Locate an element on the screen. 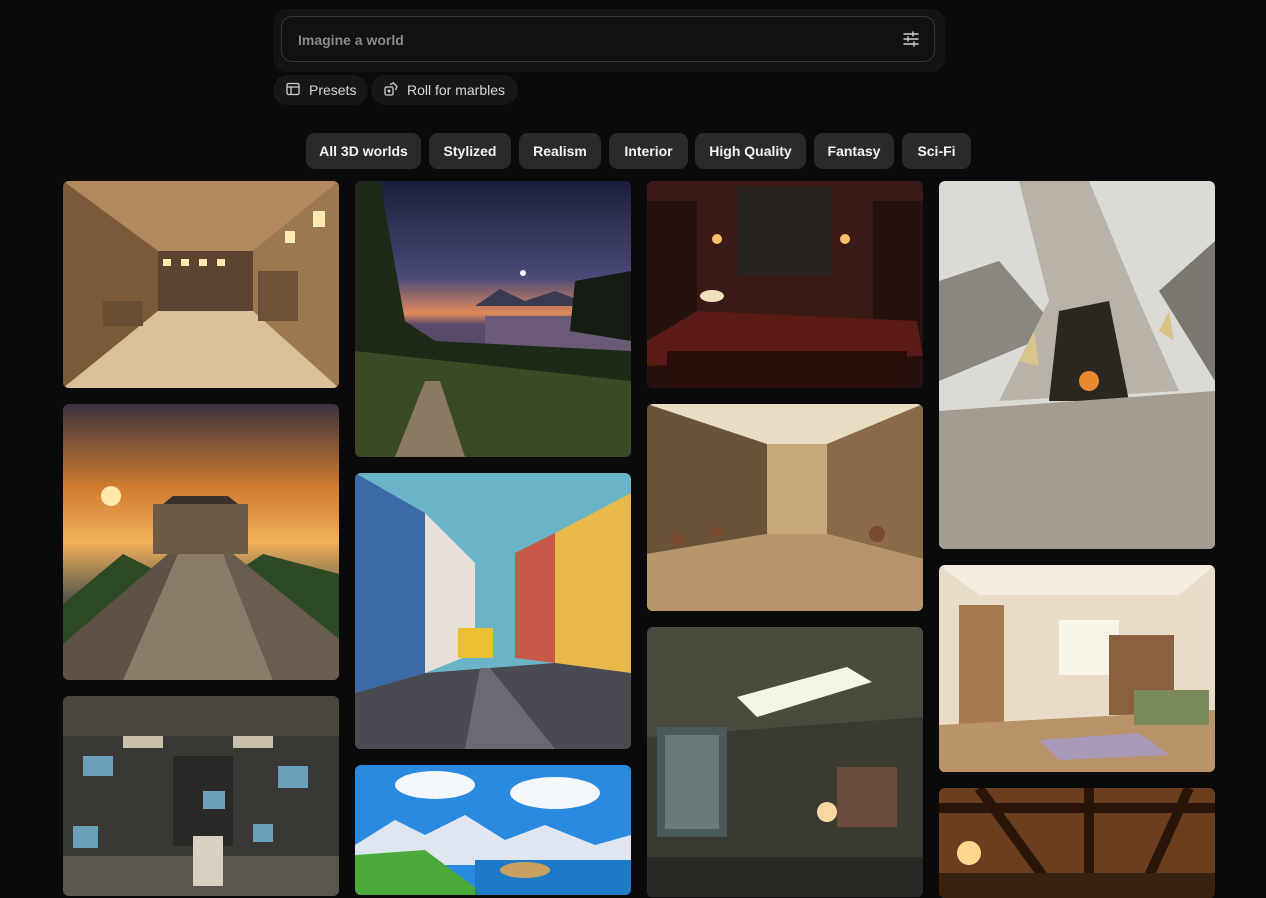 The height and width of the screenshot is (898, 1266). world-card-sandy-chamber is located at coordinates (201, 284).